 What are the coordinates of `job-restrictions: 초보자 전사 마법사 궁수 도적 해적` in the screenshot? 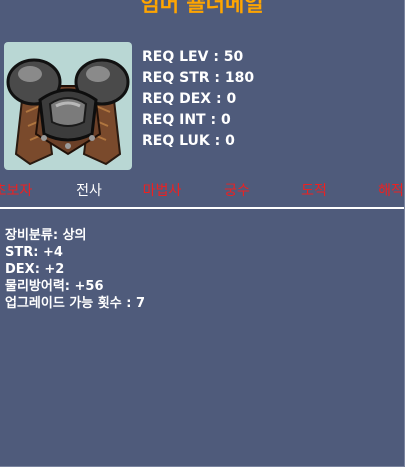 It's located at (202, 191).